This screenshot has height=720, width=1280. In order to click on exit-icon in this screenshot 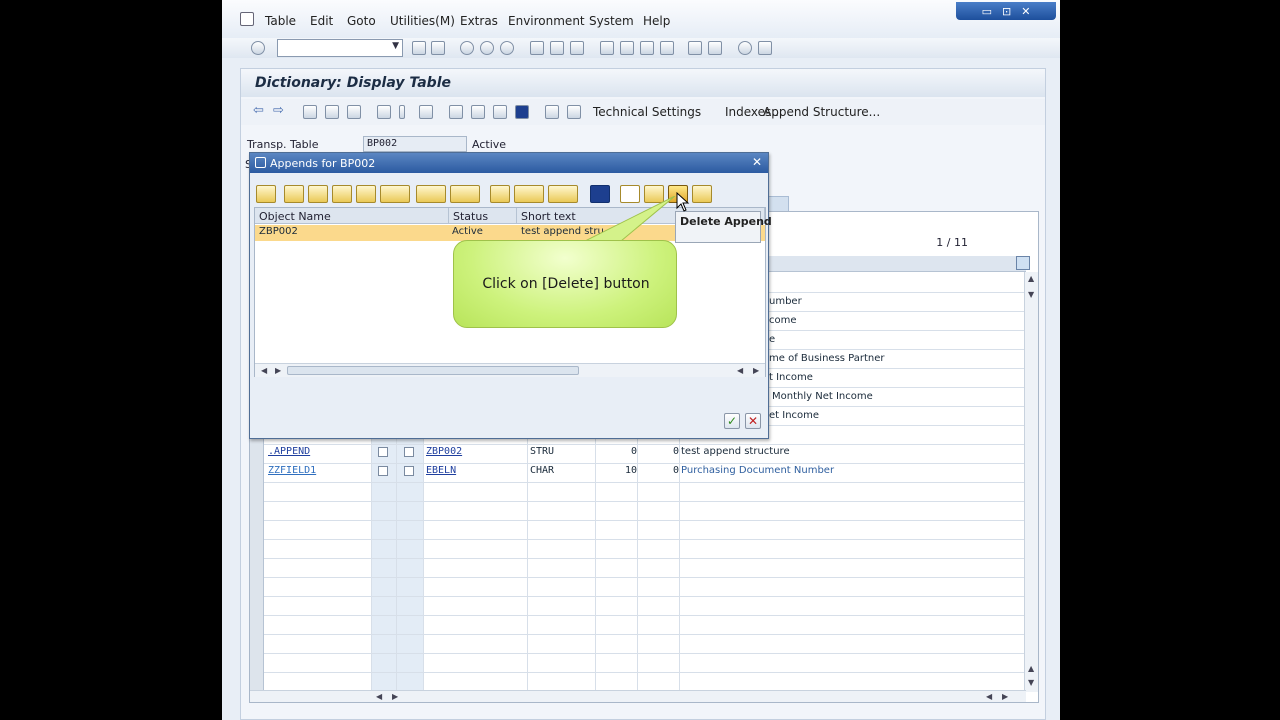, I will do `click(487, 48)`.